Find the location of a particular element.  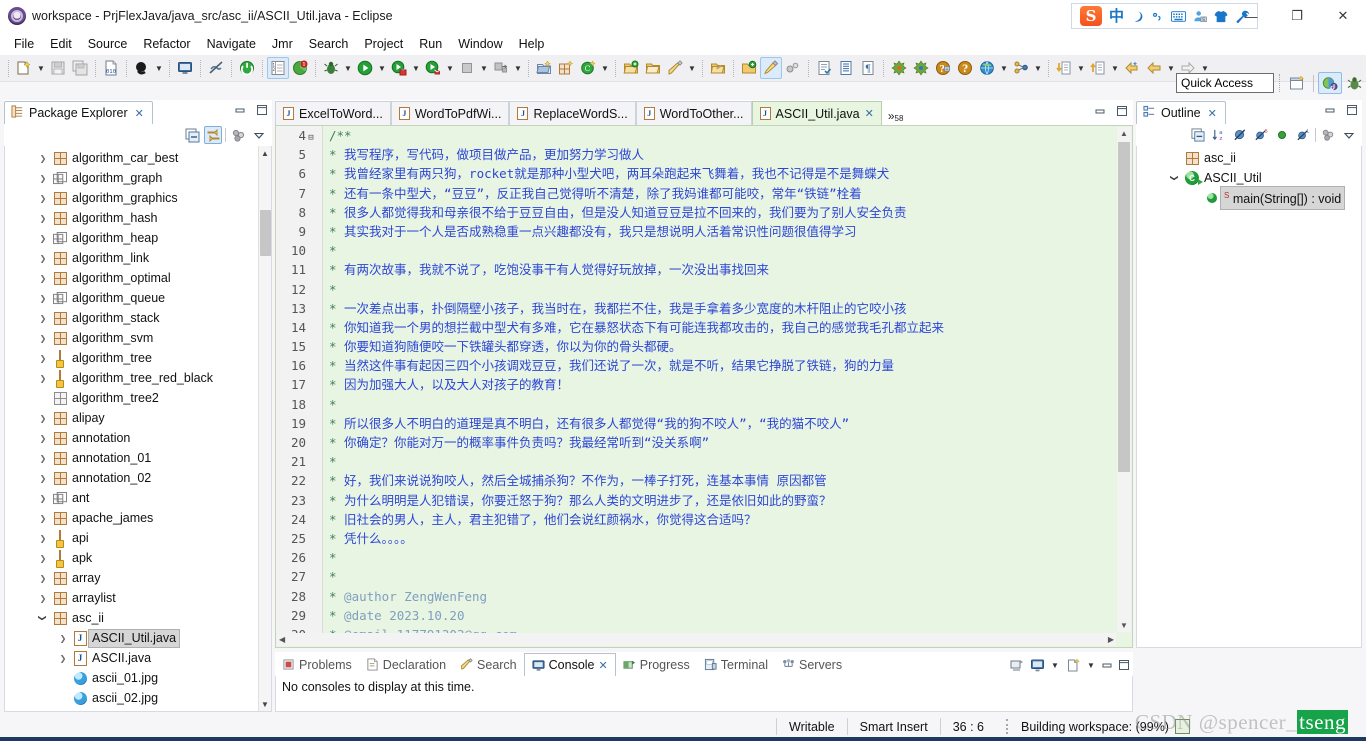

stop-button is located at coordinates (467, 68).